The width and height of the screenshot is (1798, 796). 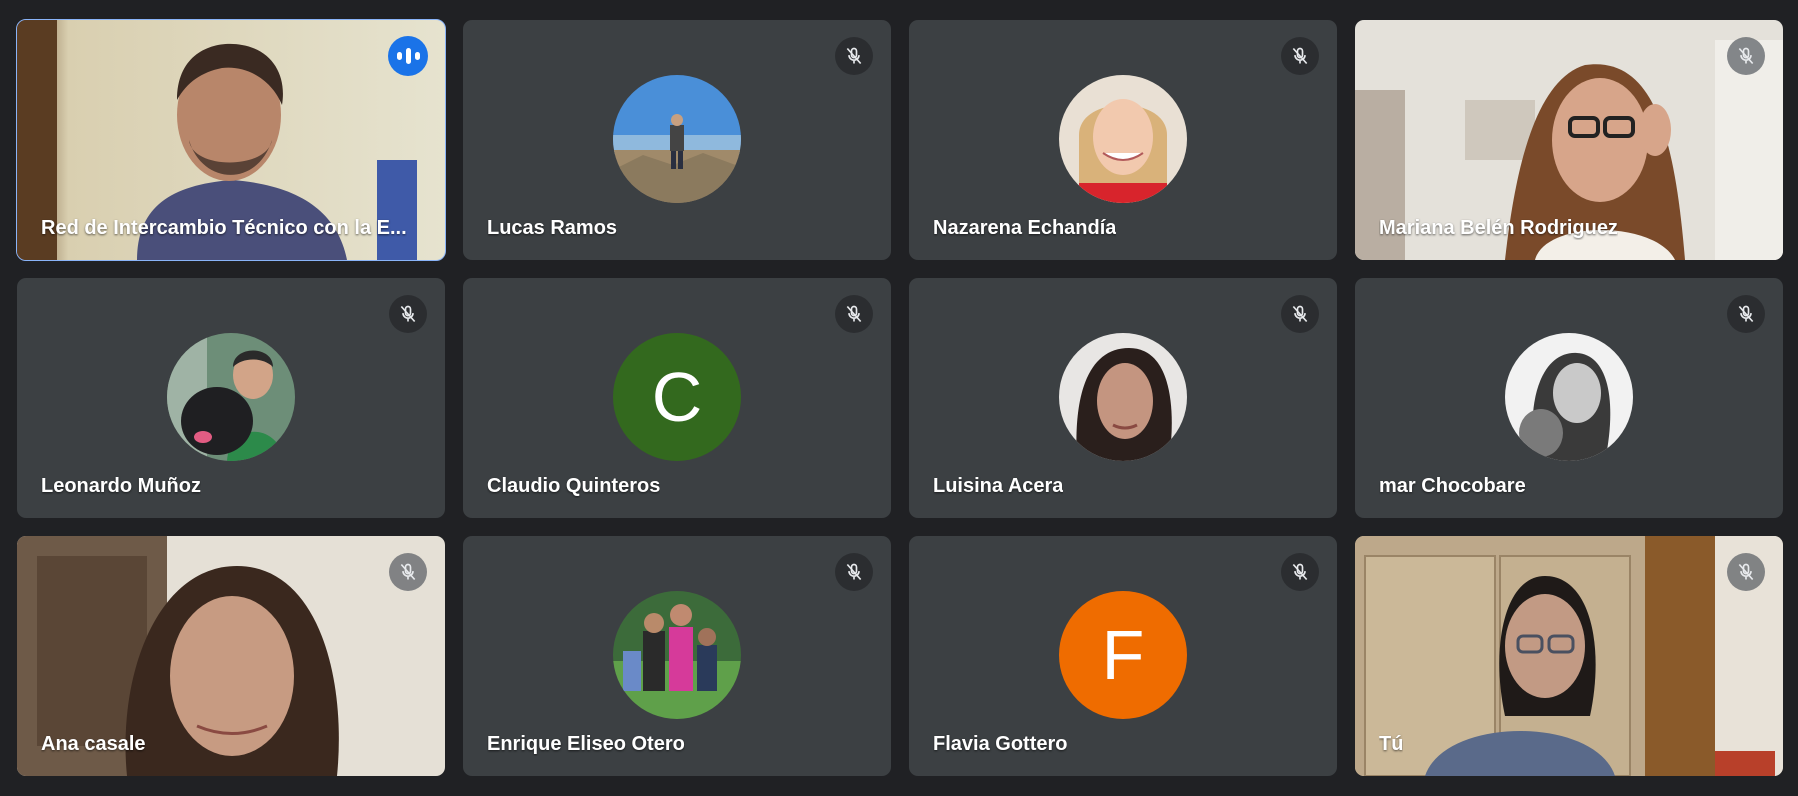 I want to click on participant-tile: Leonardo Muñoz, so click(x=231, y=398).